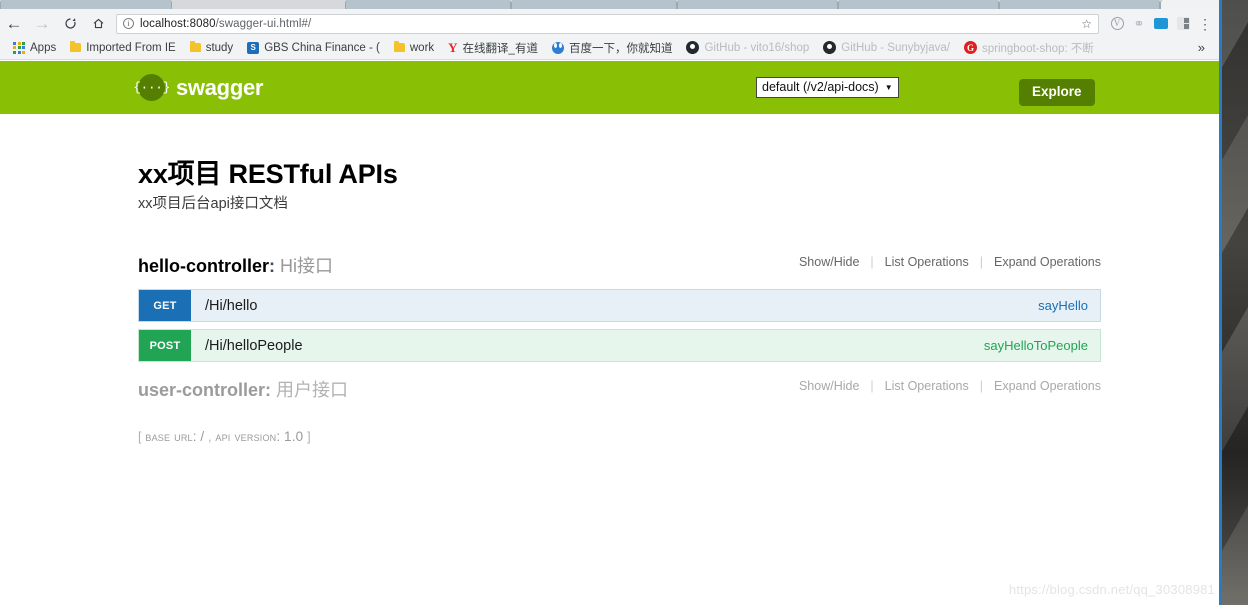  I want to click on browser-menu-icon: ⋮, so click(1205, 24).